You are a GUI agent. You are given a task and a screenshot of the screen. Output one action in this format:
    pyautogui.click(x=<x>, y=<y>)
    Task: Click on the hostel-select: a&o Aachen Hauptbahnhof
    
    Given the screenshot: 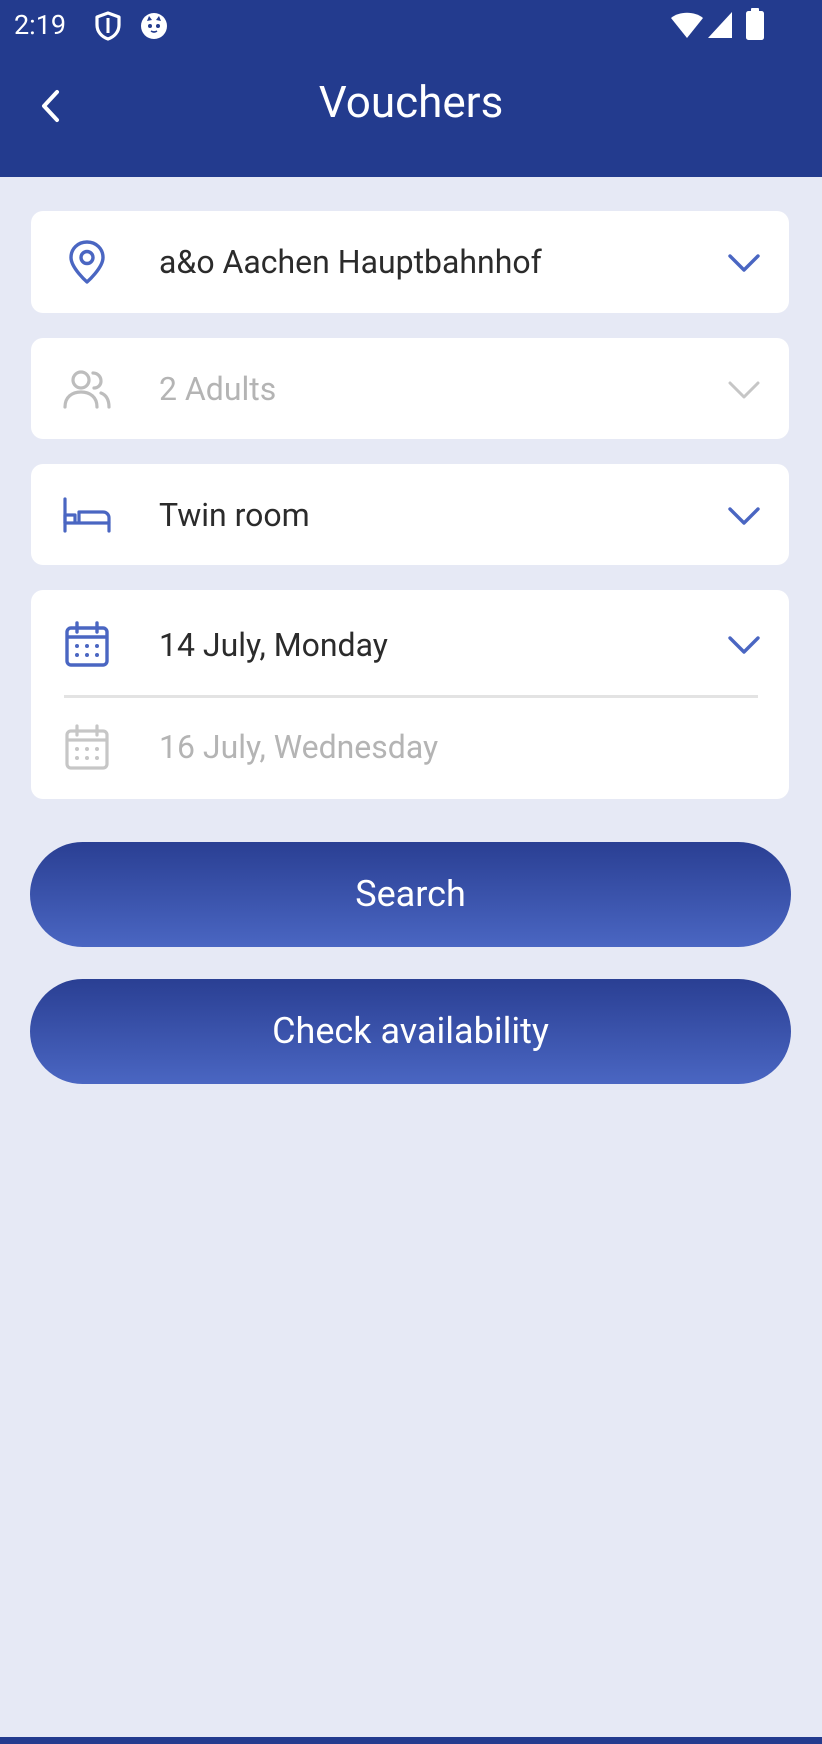 What is the action you would take?
    pyautogui.click(x=410, y=262)
    